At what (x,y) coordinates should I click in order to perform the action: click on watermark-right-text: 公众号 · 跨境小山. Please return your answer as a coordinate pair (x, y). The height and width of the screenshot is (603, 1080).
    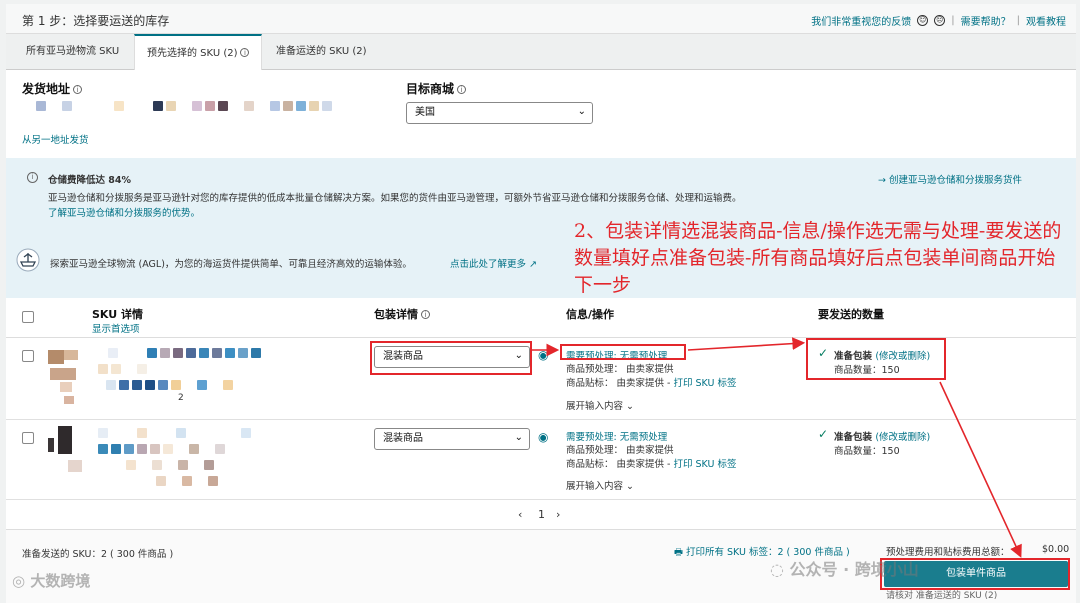
    Looking at the image, I should click on (854, 569).